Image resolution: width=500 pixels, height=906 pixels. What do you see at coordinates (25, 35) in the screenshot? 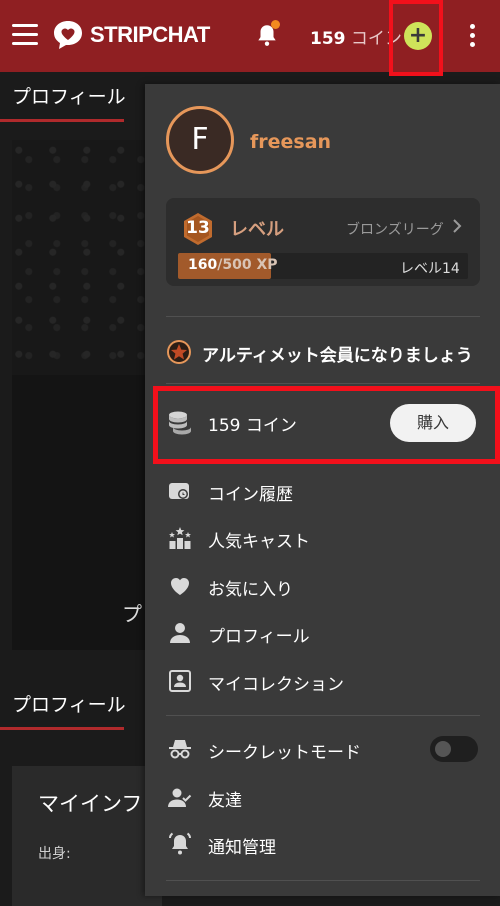
I see `menu-icon` at bounding box center [25, 35].